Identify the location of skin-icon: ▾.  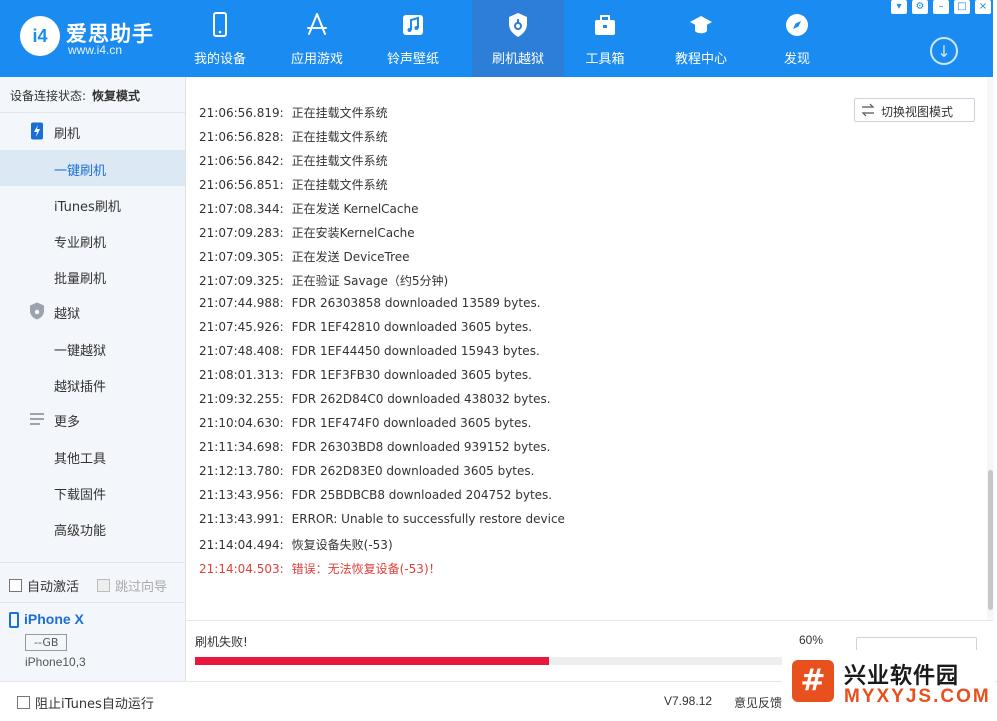
(899, 7).